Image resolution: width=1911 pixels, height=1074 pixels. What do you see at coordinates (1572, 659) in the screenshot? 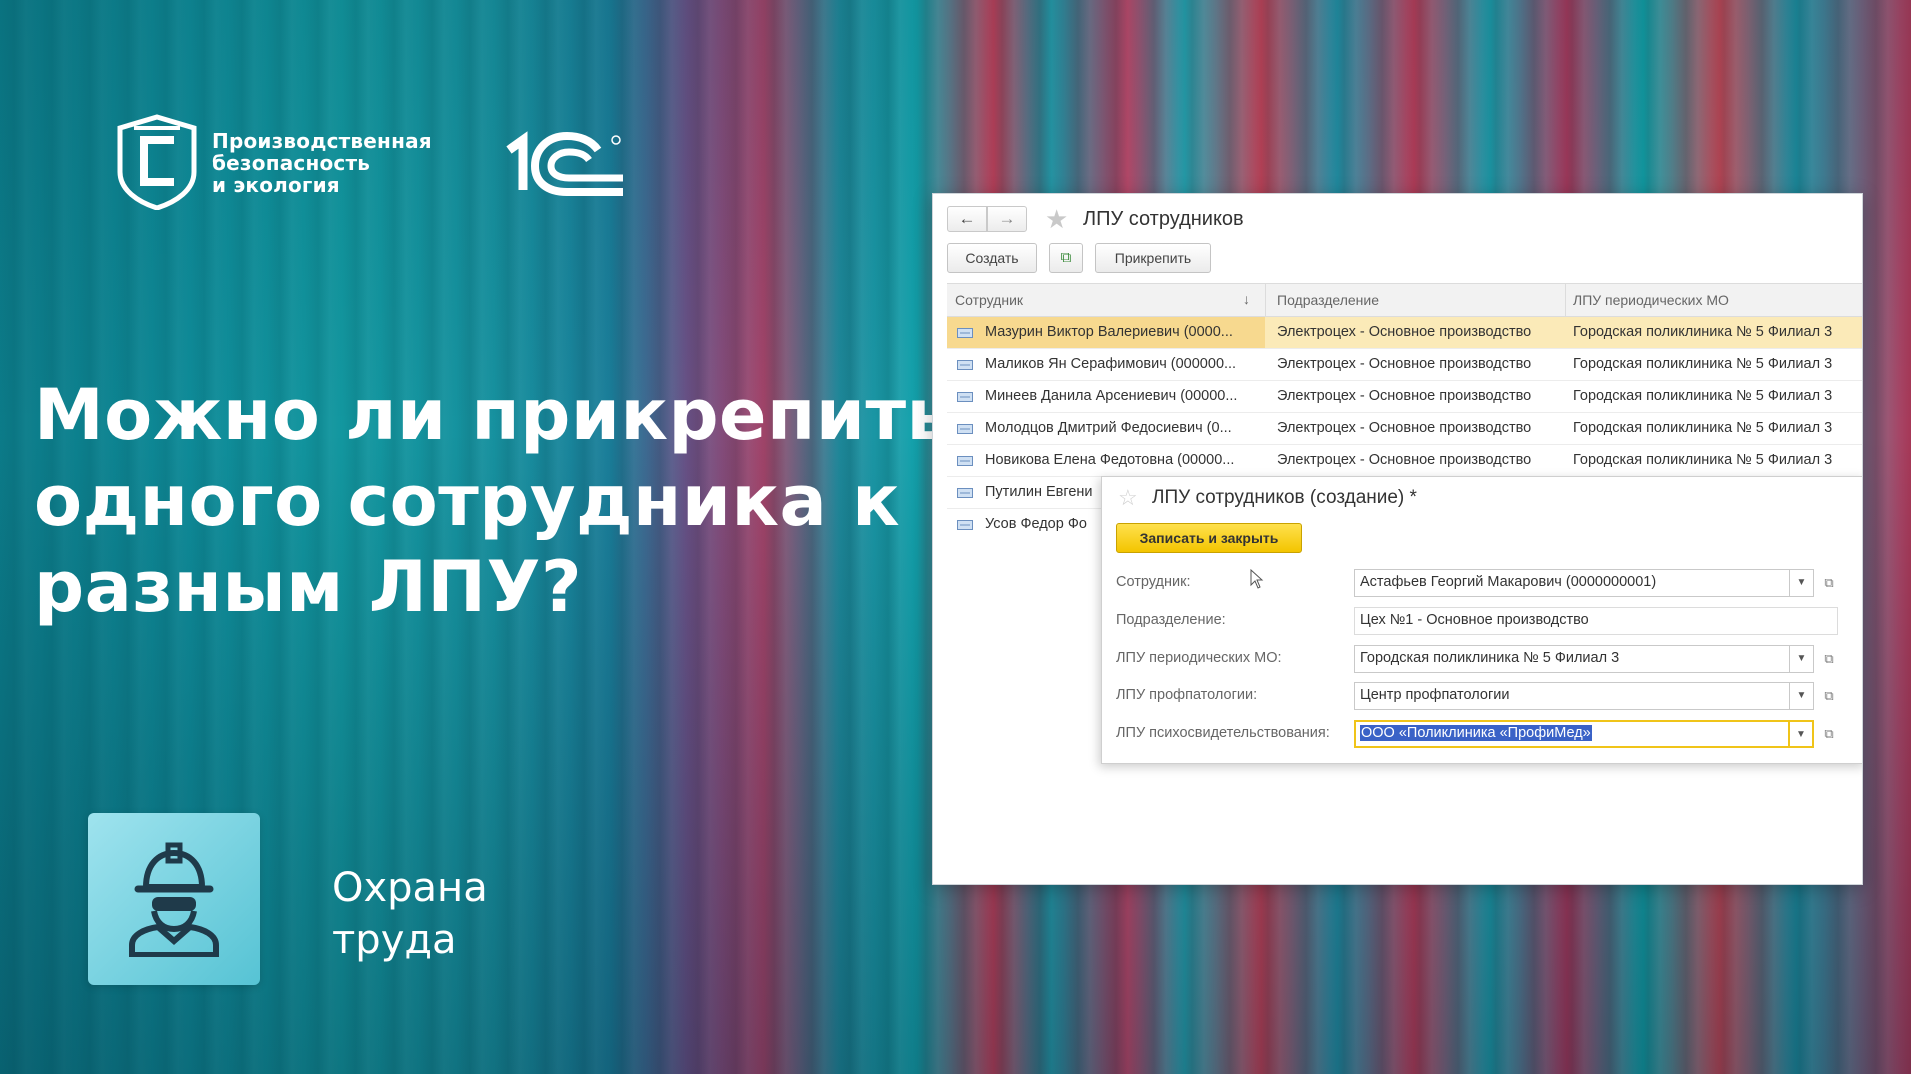
I see `lpu-periodic-input: Городская поликлиника № 5 Филиал 3` at bounding box center [1572, 659].